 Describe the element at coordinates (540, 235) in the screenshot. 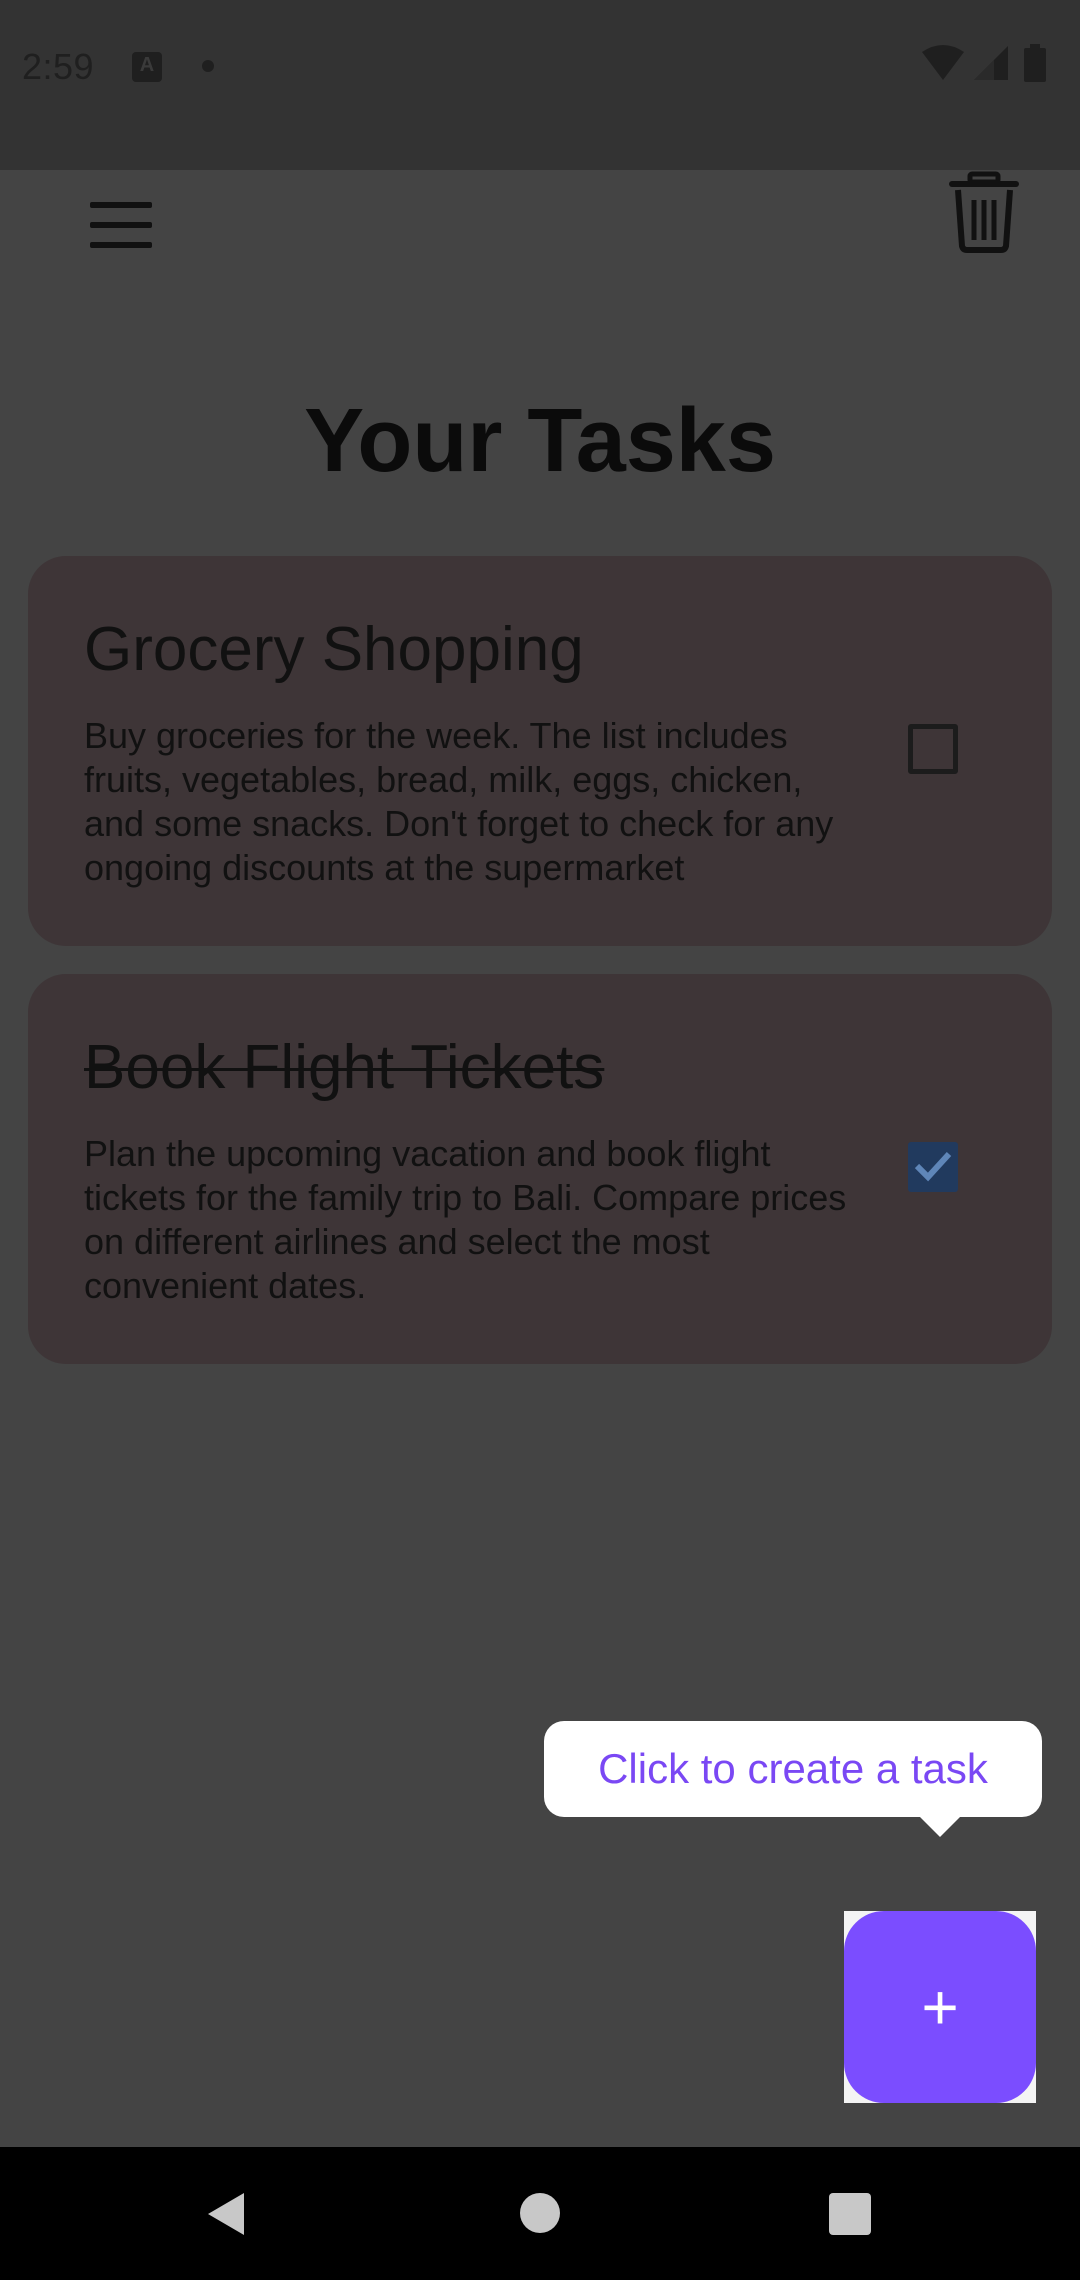

I see `app-bar` at that location.